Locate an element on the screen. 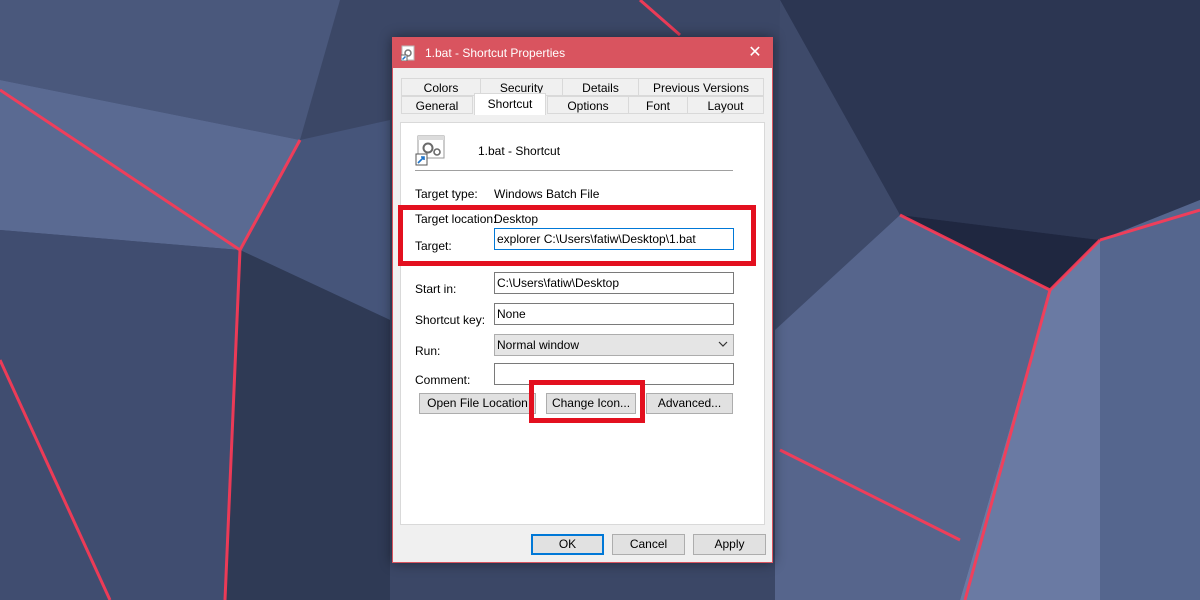 The image size is (1200, 600). comment-label: Comment: is located at coordinates (443, 380).